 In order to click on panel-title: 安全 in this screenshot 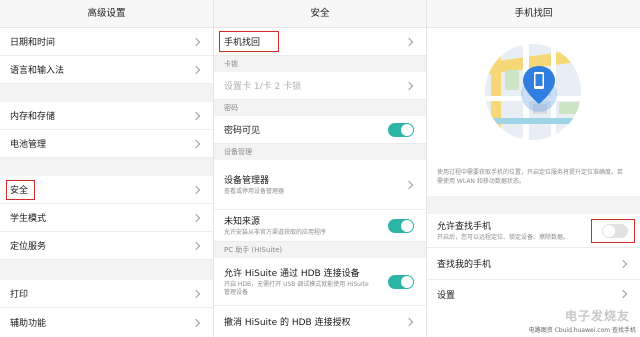, I will do `click(320, 14)`.